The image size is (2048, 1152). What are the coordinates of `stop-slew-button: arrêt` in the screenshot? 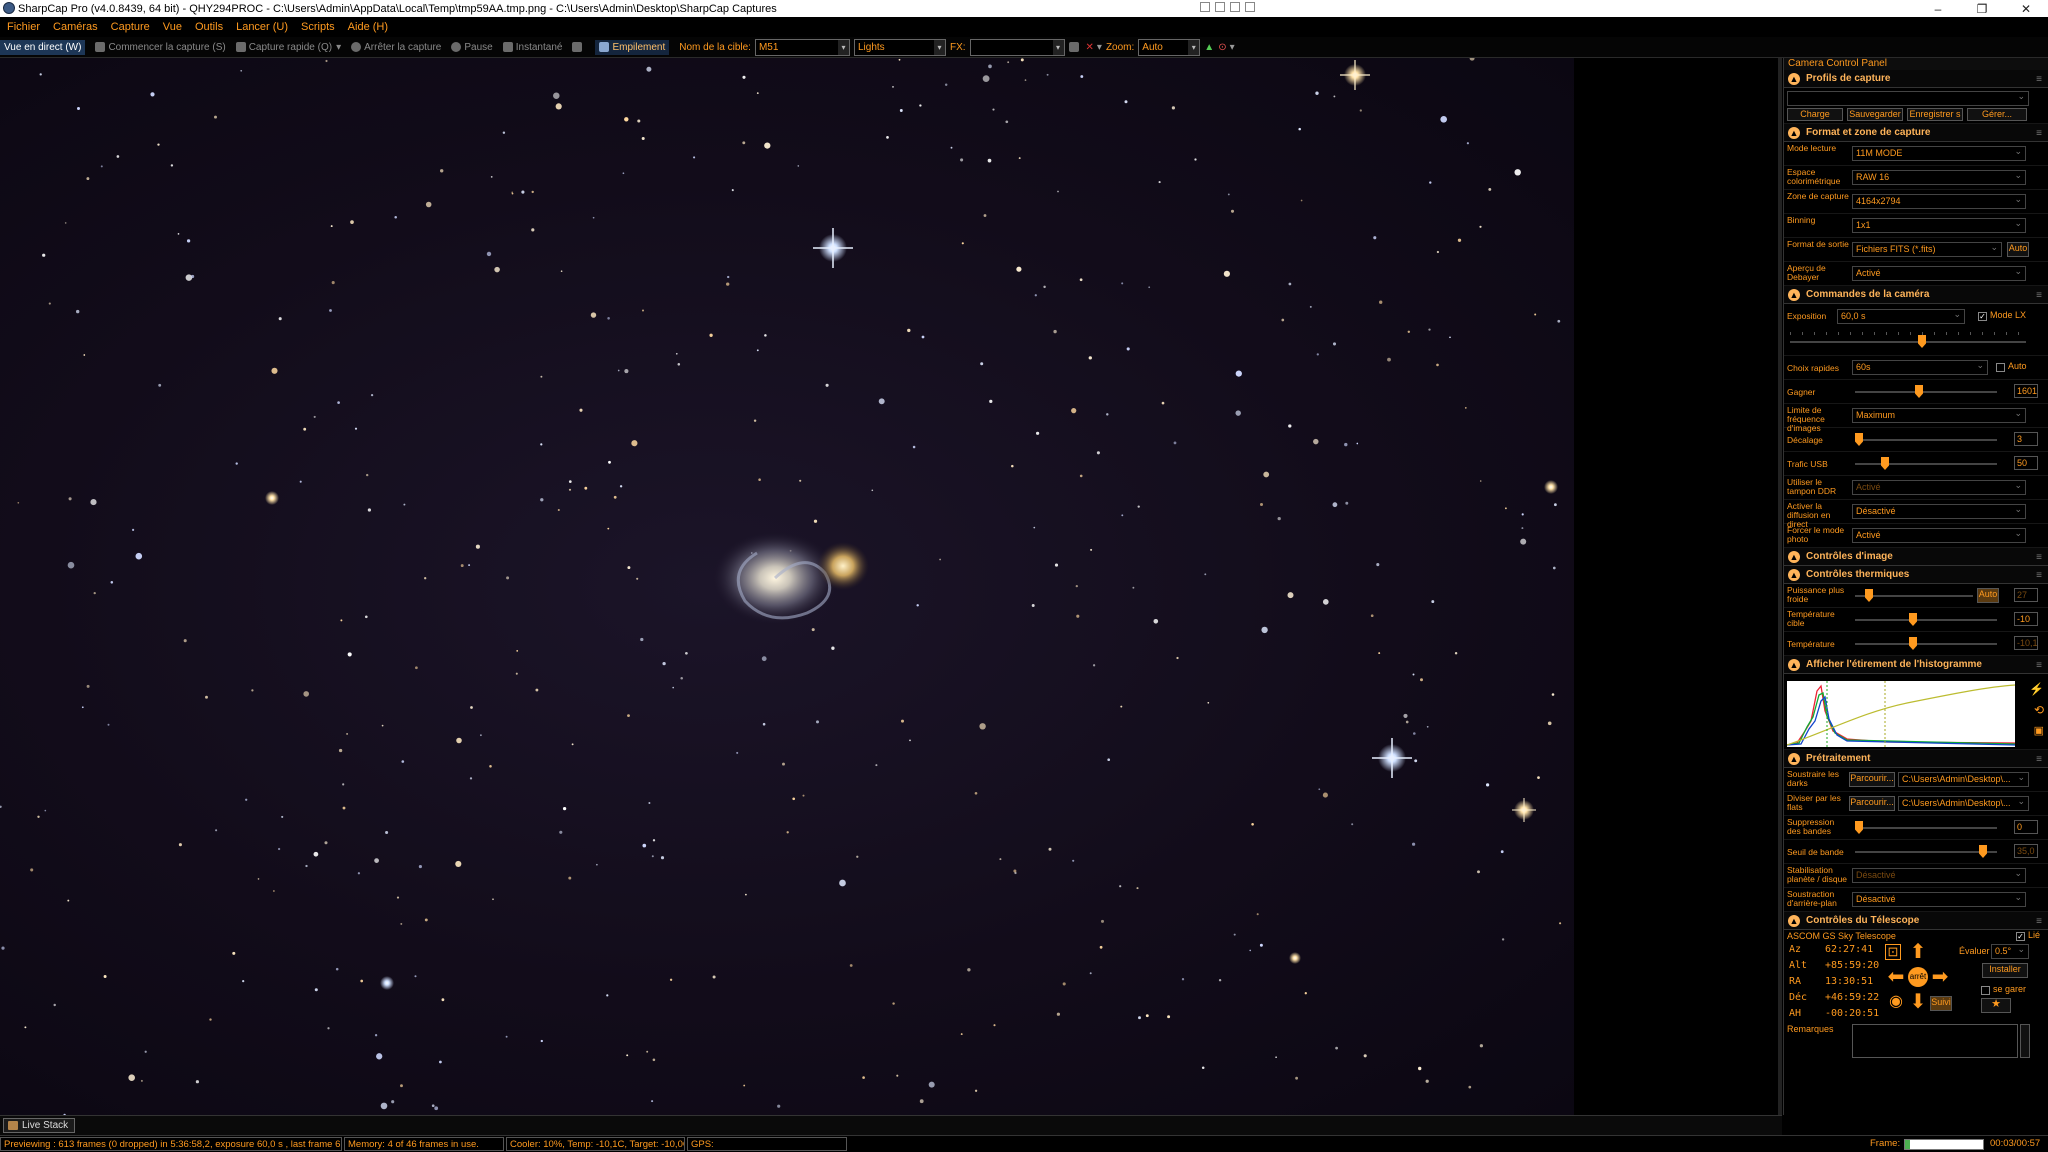 It's located at (1918, 977).